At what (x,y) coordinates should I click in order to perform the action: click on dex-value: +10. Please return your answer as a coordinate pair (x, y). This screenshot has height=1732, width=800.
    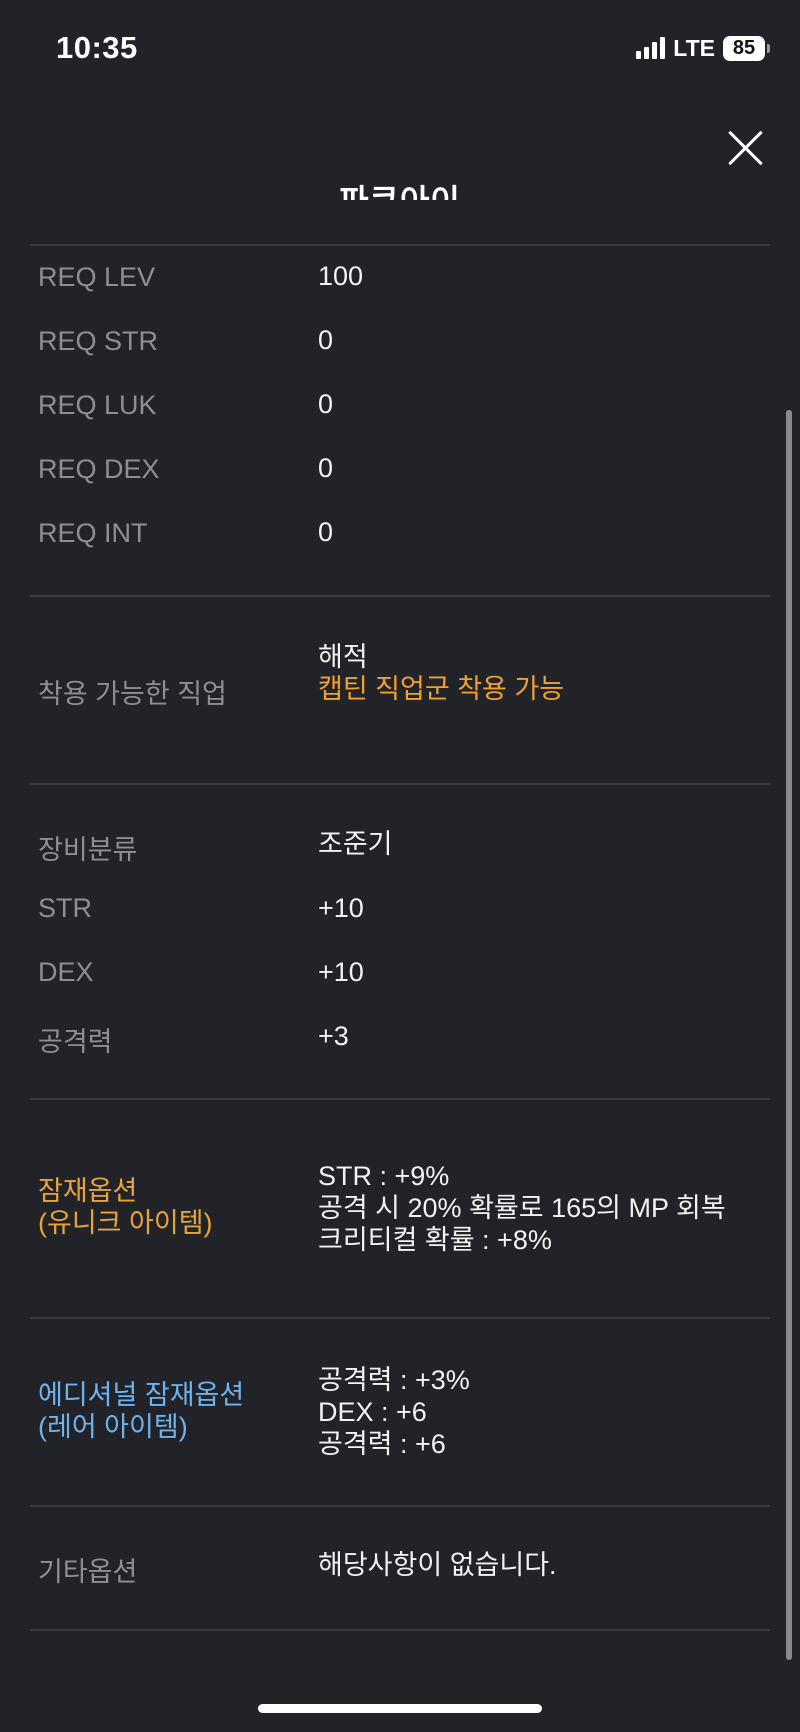
    Looking at the image, I should click on (341, 972).